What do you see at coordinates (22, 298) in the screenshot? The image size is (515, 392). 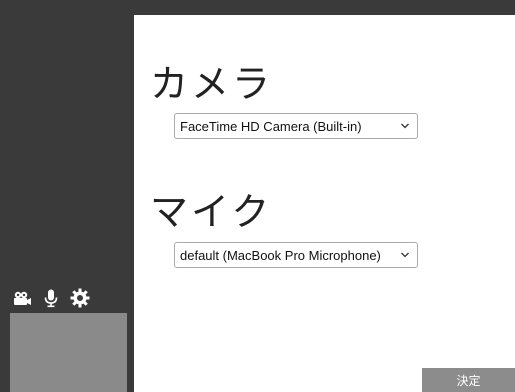 I see `video-camera-icon` at bounding box center [22, 298].